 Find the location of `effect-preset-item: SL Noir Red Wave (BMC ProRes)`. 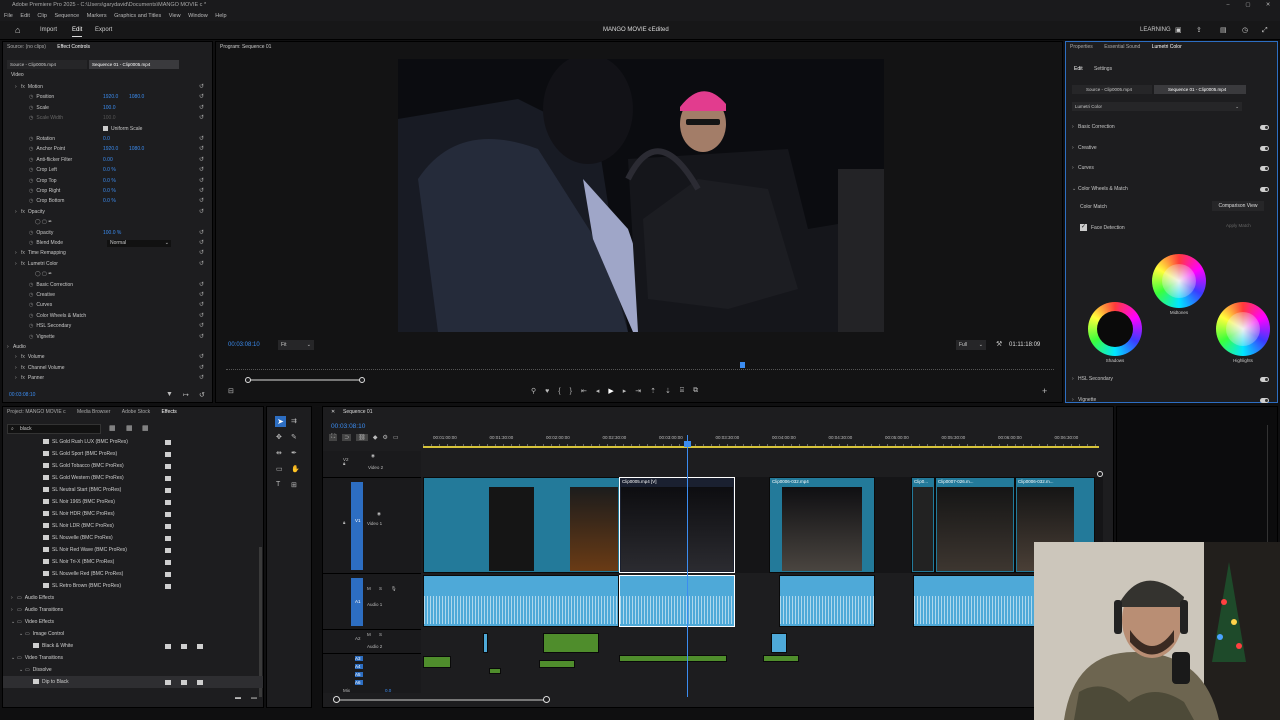

effect-preset-item: SL Noir Red Wave (BMC ProRes) is located at coordinates (133, 550).